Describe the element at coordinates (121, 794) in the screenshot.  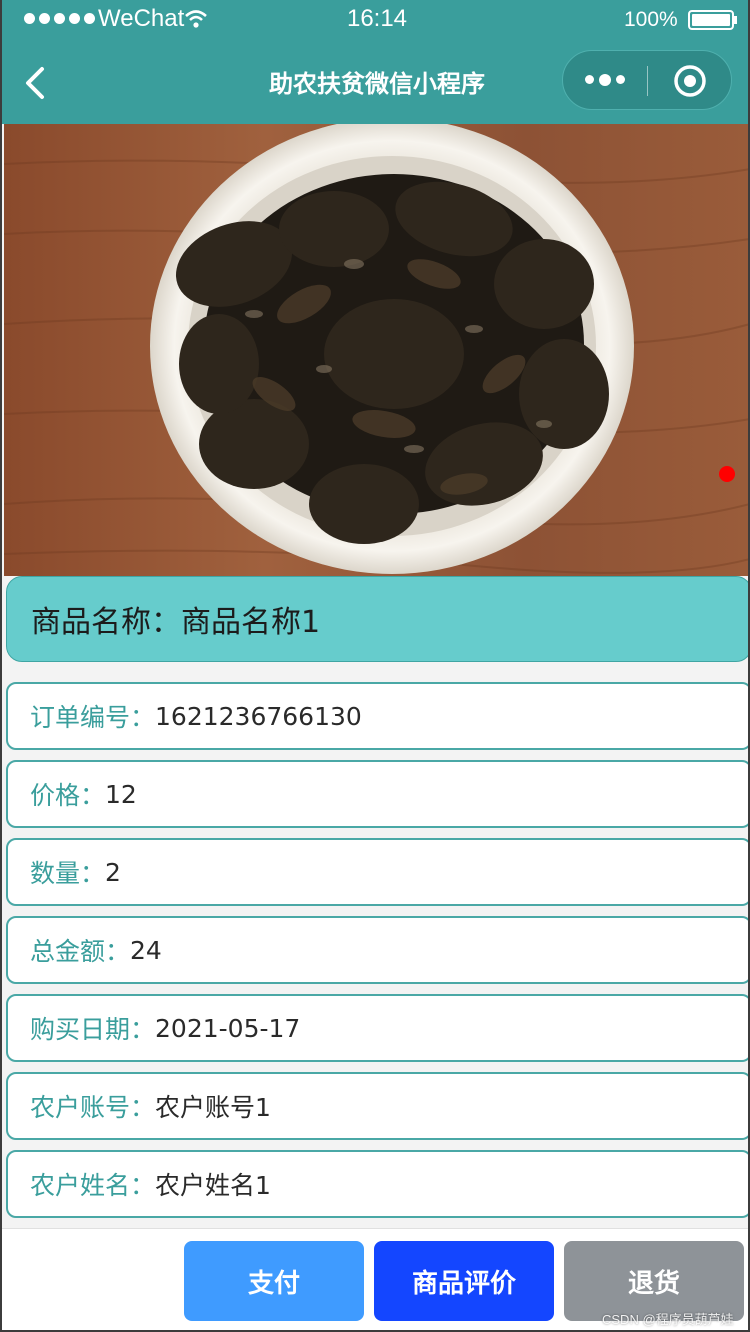
I see `field-value: 12` at that location.